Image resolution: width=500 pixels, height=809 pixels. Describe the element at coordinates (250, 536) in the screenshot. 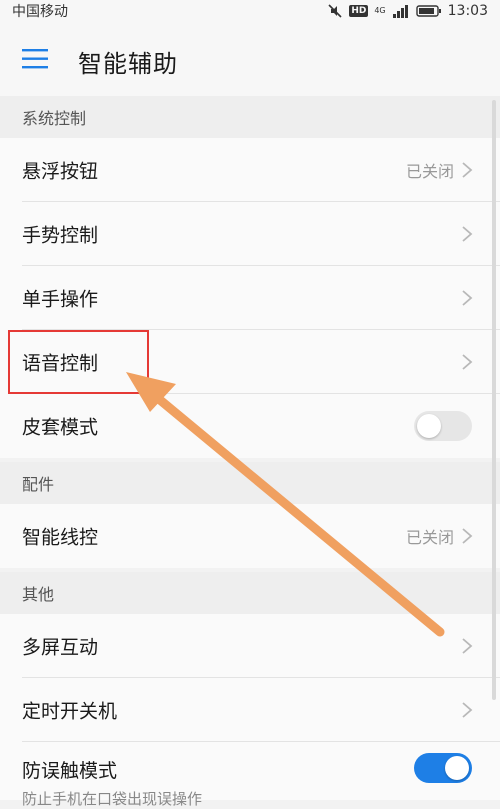

I see `smart-wire-control-row: 智能线控 已关闭` at that location.